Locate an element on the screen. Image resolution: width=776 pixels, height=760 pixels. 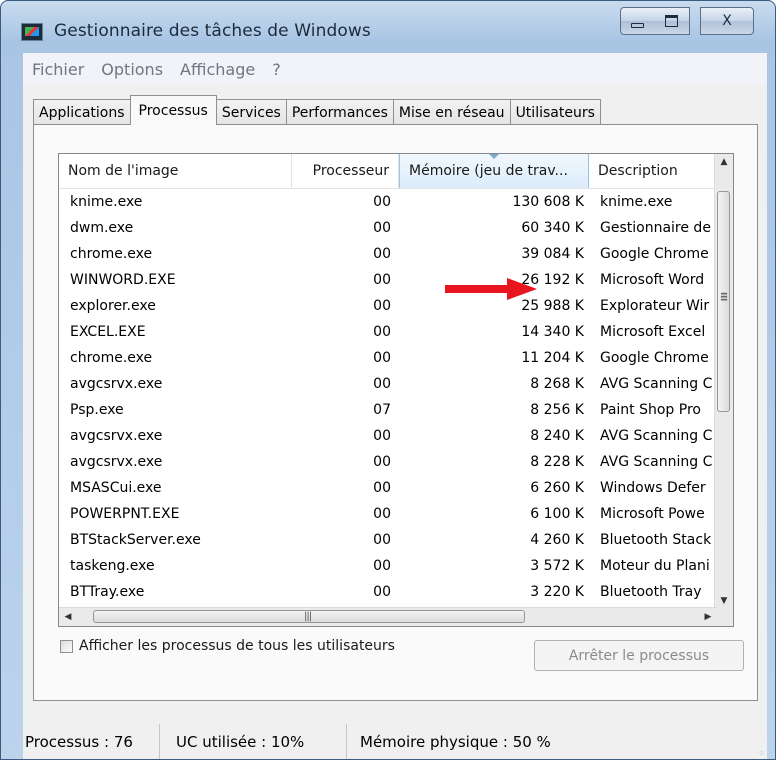
table-row: avgcsrvx.exe 00 8 268 K AVG Scanning C is located at coordinates (388, 384).